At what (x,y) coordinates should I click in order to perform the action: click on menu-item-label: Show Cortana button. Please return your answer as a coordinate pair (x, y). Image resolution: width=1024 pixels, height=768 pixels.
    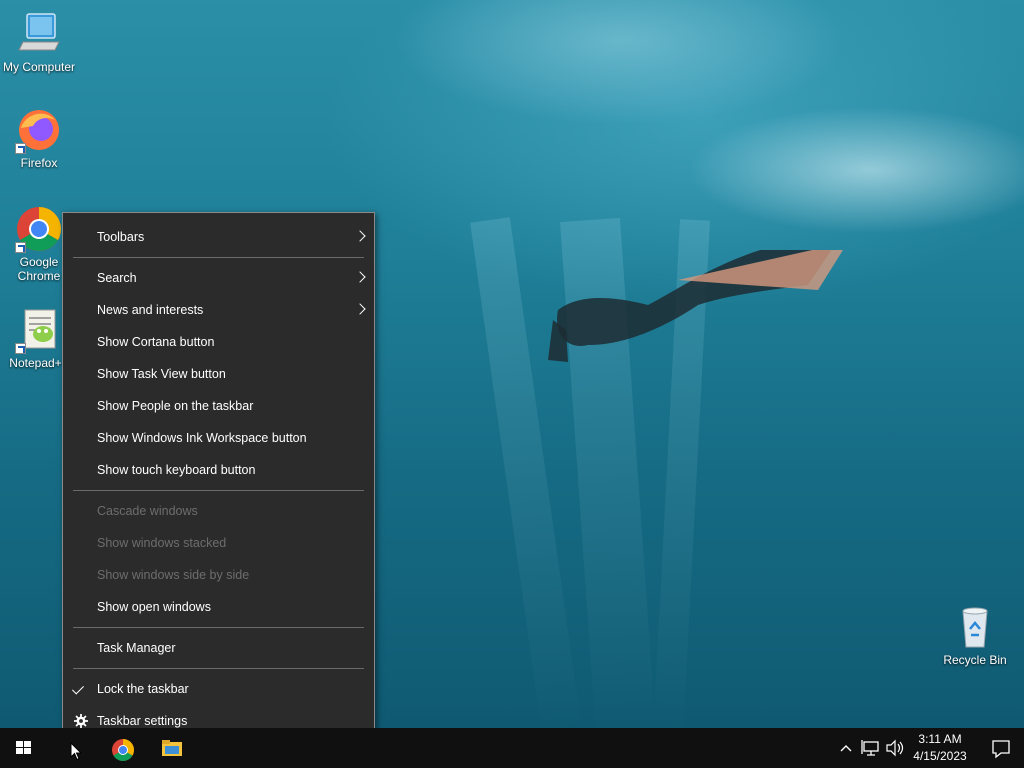
    Looking at the image, I should click on (156, 342).